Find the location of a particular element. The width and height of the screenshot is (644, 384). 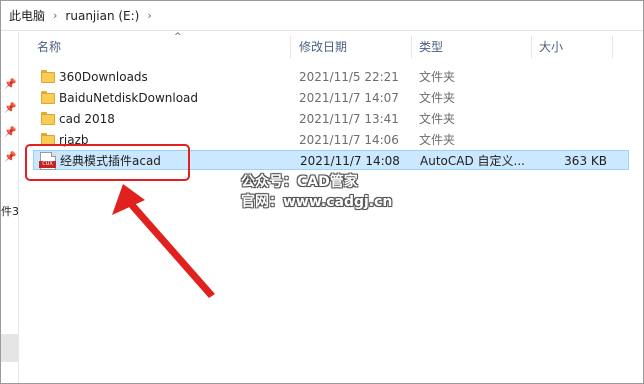

watermark: 公众号：CAD管家 官网：www.cadgj.cn is located at coordinates (316, 192).